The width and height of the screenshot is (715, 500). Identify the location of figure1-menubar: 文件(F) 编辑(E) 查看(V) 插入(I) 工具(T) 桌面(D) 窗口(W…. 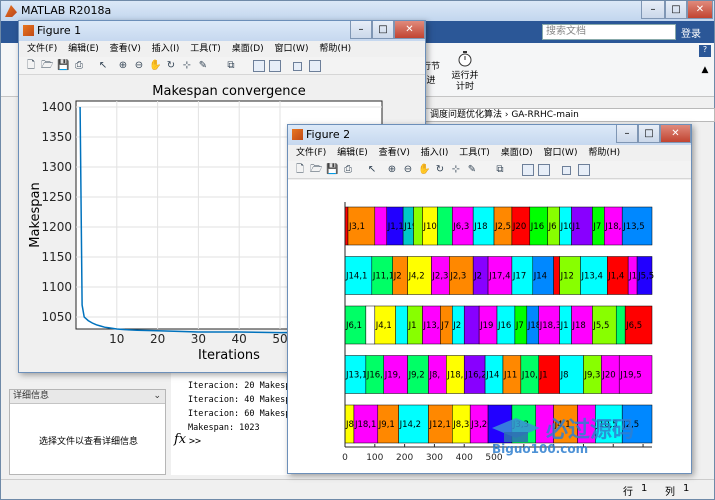
(222, 49).